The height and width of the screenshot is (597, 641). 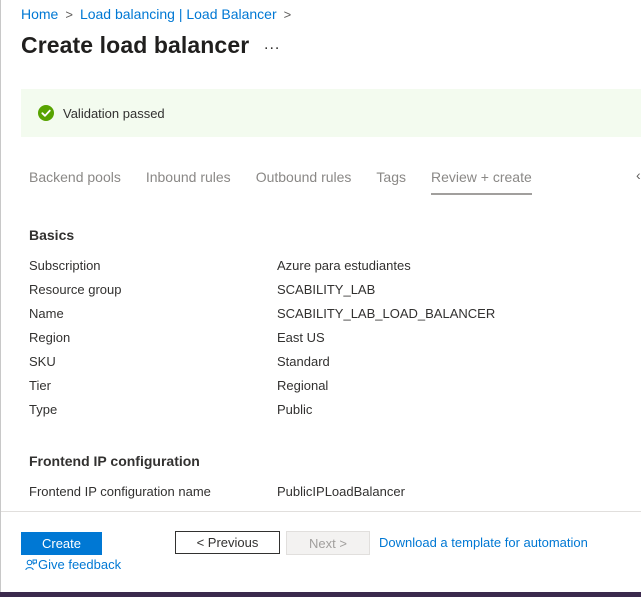 I want to click on section-title-frontend-ip: Frontend IP configuration, so click(x=114, y=461).